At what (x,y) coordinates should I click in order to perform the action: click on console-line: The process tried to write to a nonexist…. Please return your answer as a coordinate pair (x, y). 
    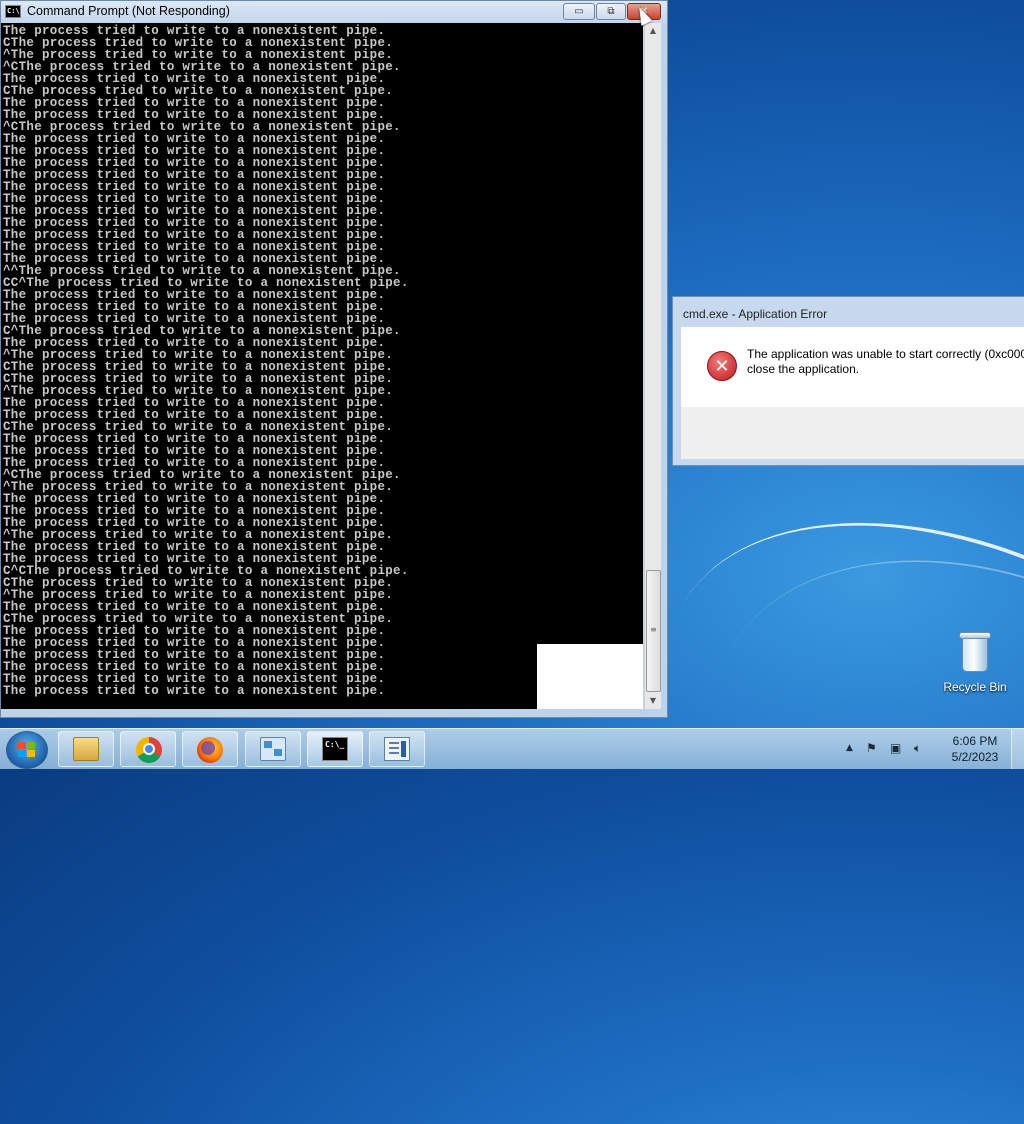
    Looking at the image, I should click on (194, 691).